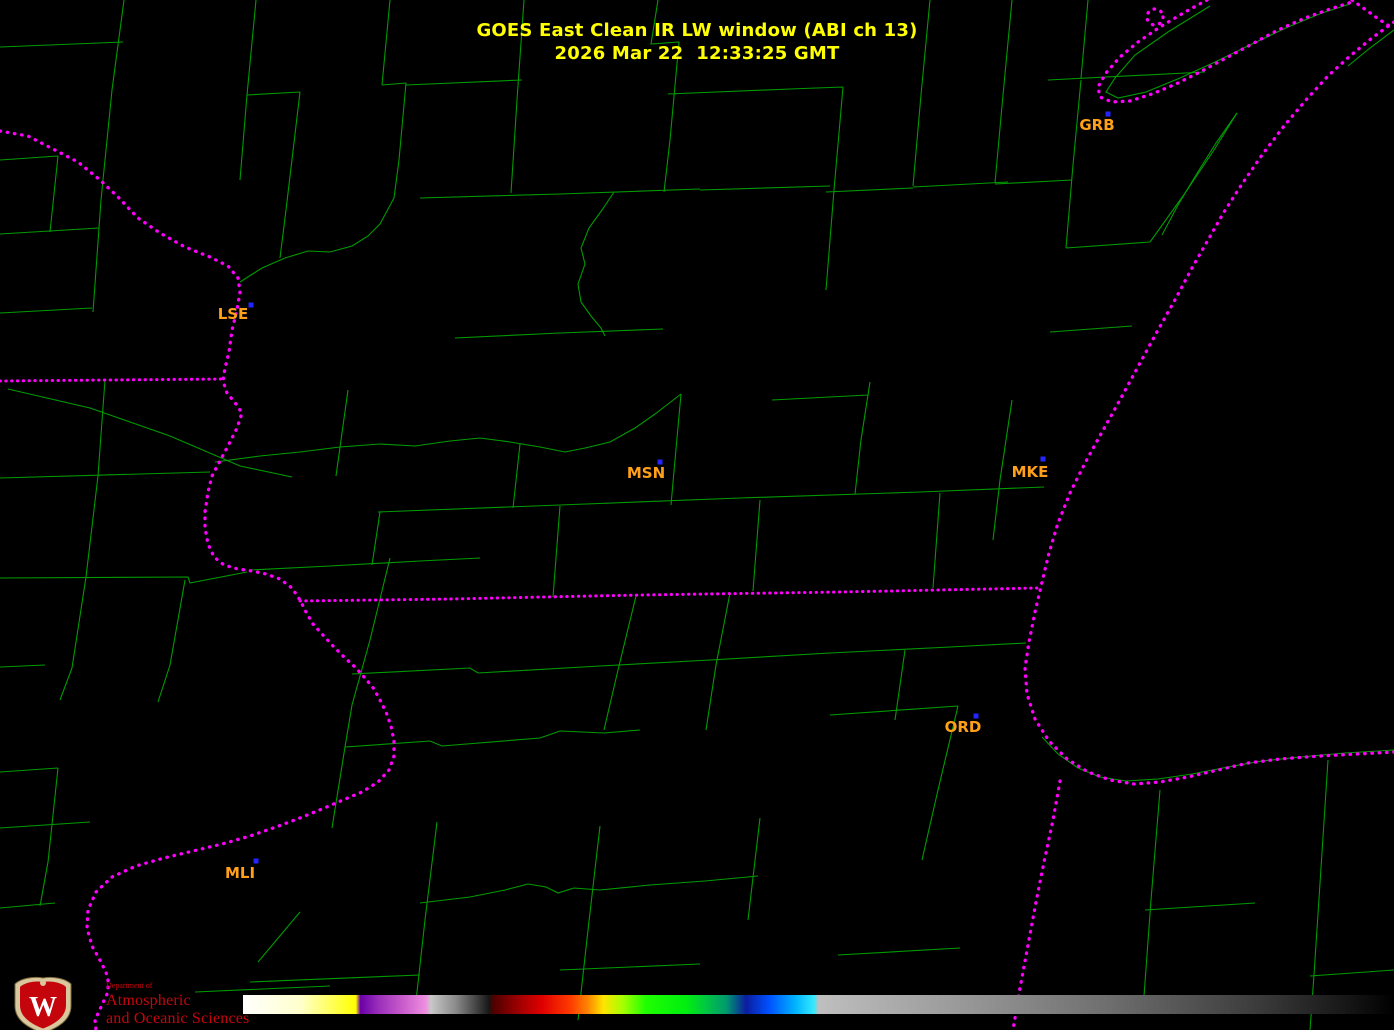 This screenshot has width=1394, height=1030. Describe the element at coordinates (818, 1004) in the screenshot. I see `ir-enhancement-colorbar` at that location.